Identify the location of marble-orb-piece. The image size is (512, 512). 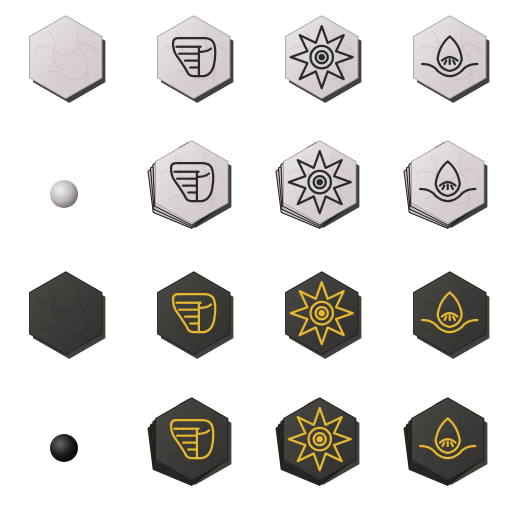
(64, 196).